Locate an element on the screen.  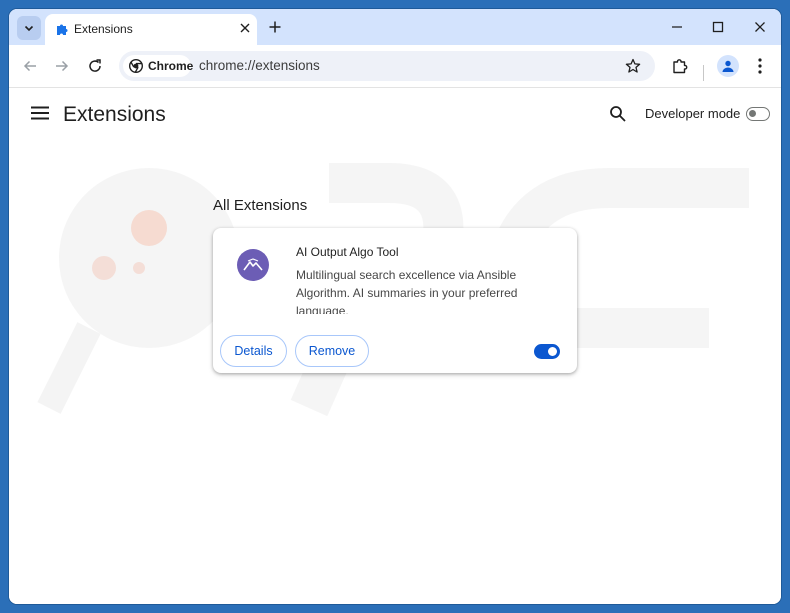
new-tab-button is located at coordinates (275, 27).